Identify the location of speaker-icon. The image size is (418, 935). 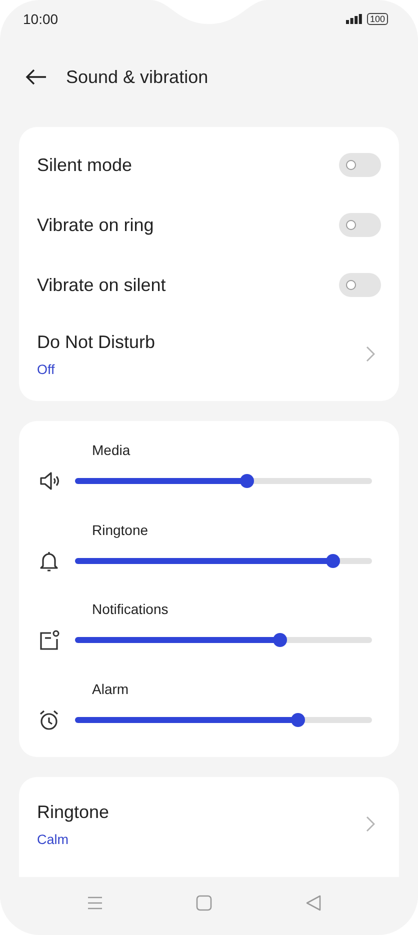
(49, 481).